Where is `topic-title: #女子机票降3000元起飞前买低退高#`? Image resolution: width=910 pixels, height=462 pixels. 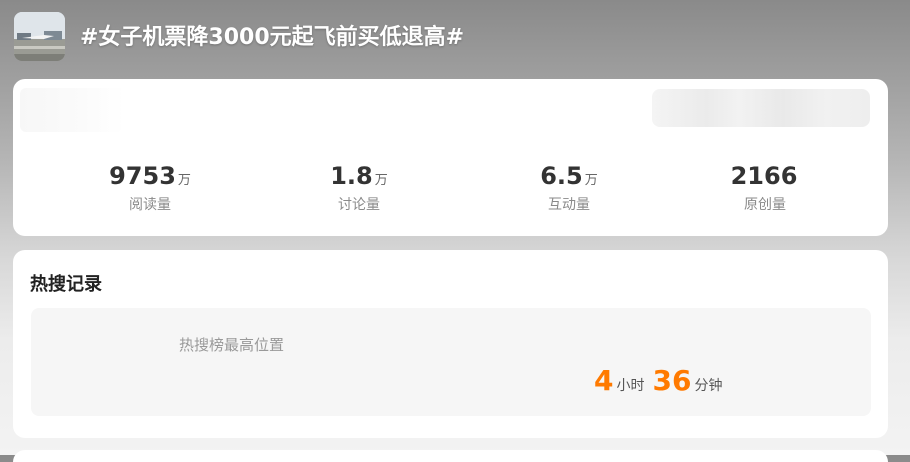
topic-title: #女子机票降3000元起飞前买低退高# is located at coordinates (272, 37).